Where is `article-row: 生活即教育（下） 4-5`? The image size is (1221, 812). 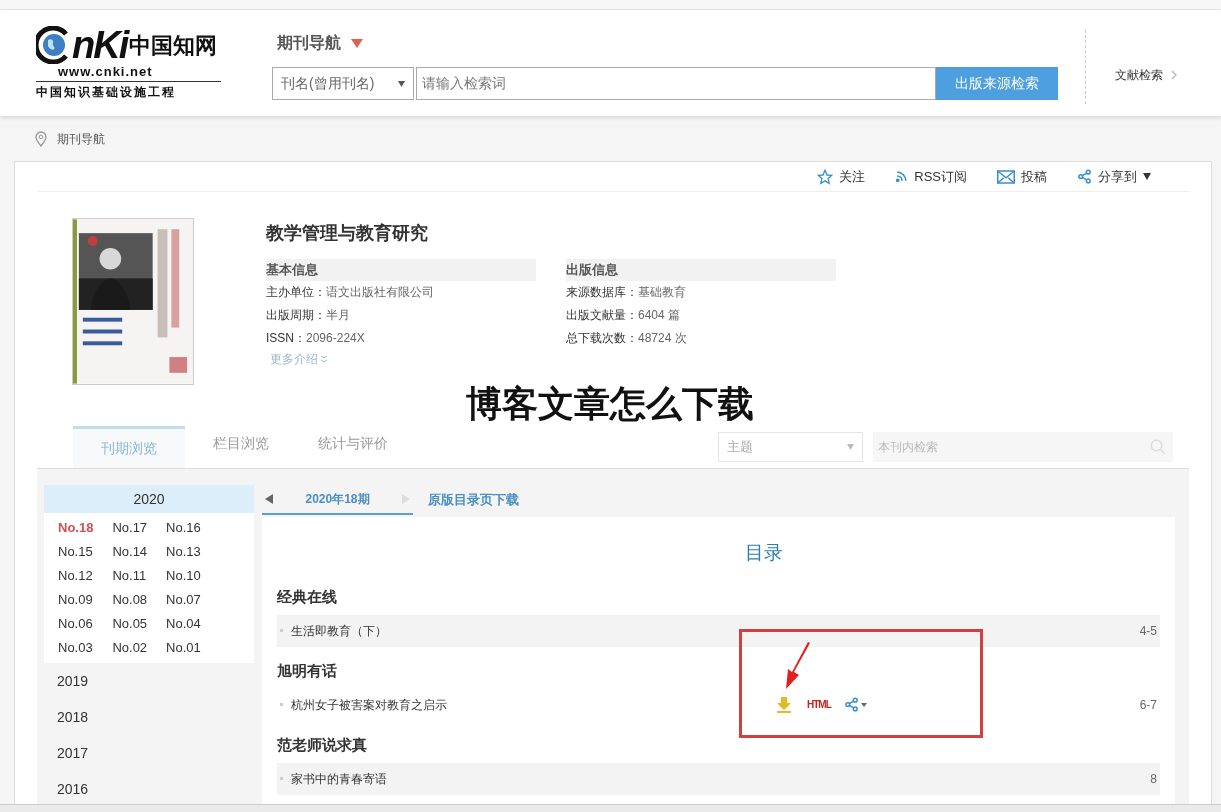
article-row: 生活即教育（下） 4-5 is located at coordinates (718, 630).